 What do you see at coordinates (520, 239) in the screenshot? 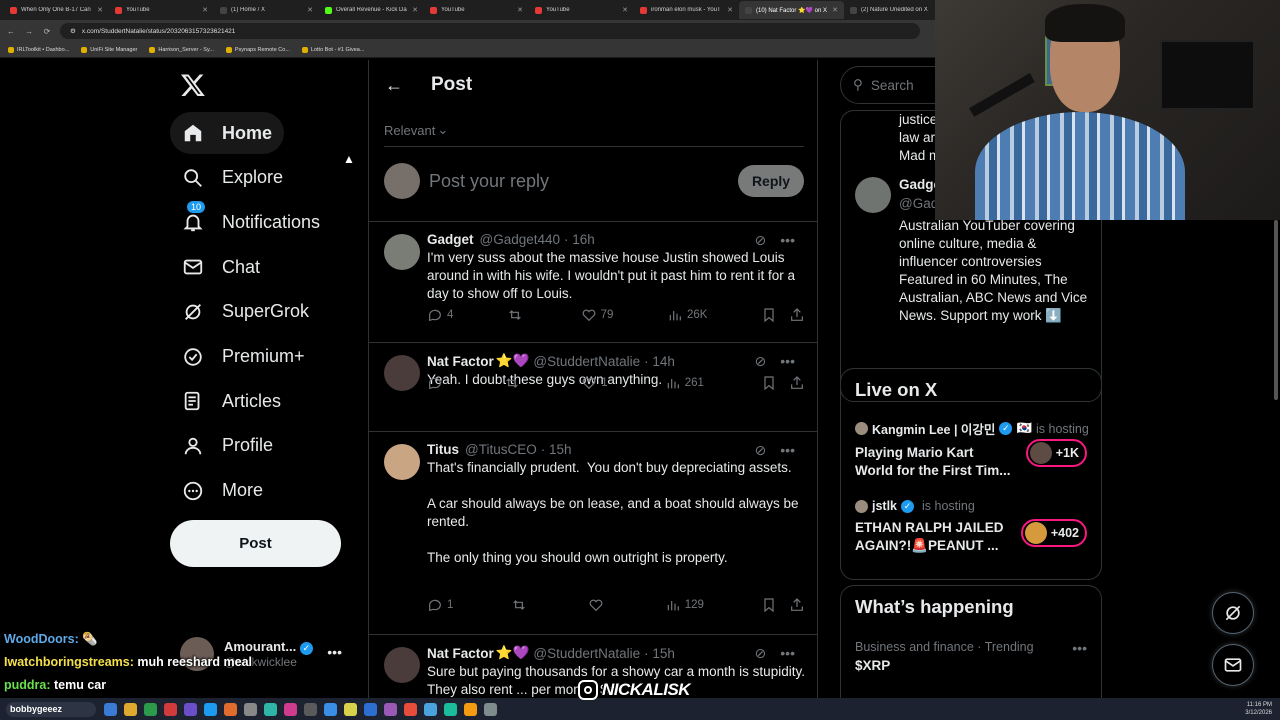
I see `author-handle: @Gadget440` at bounding box center [520, 239].